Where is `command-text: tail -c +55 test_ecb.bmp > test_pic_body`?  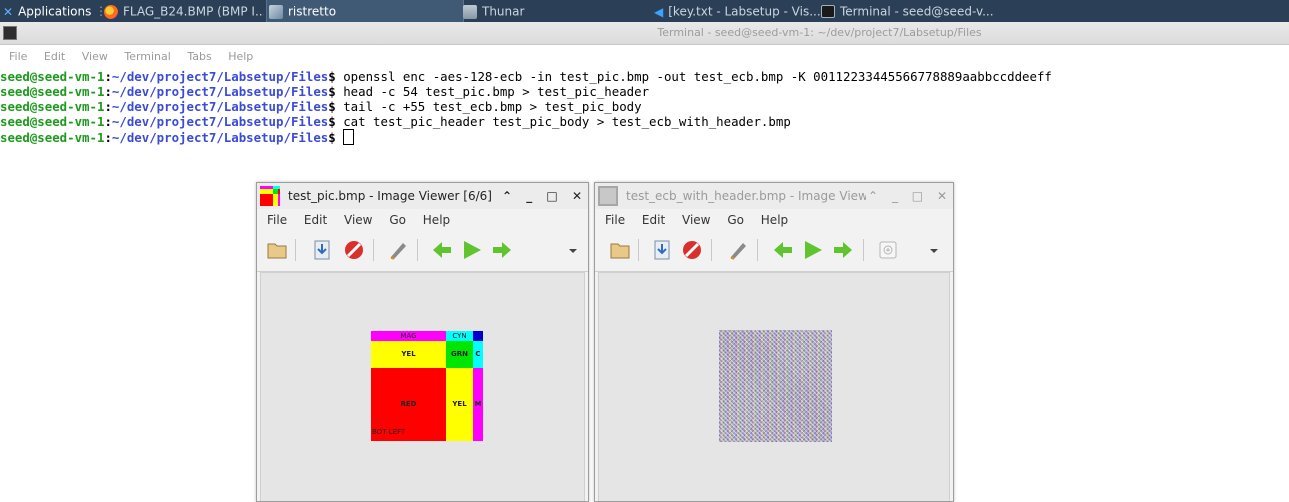
command-text: tail -c +55 test_ecb.bmp > test_pic_body is located at coordinates (492, 106).